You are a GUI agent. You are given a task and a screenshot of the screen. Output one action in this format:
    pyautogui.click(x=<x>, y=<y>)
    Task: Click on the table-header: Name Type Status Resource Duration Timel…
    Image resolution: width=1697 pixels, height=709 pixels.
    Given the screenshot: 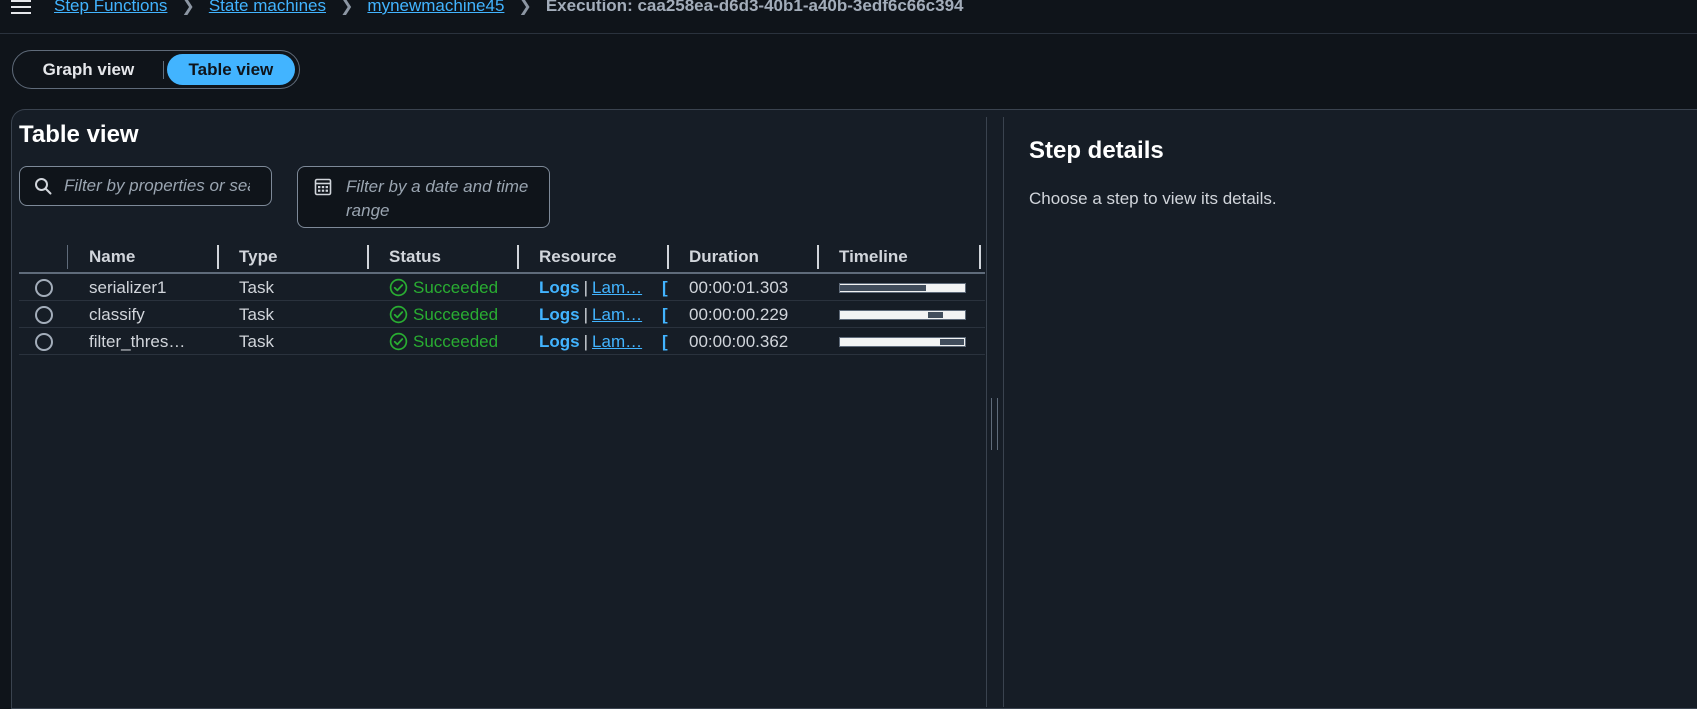 What is the action you would take?
    pyautogui.click(x=502, y=258)
    